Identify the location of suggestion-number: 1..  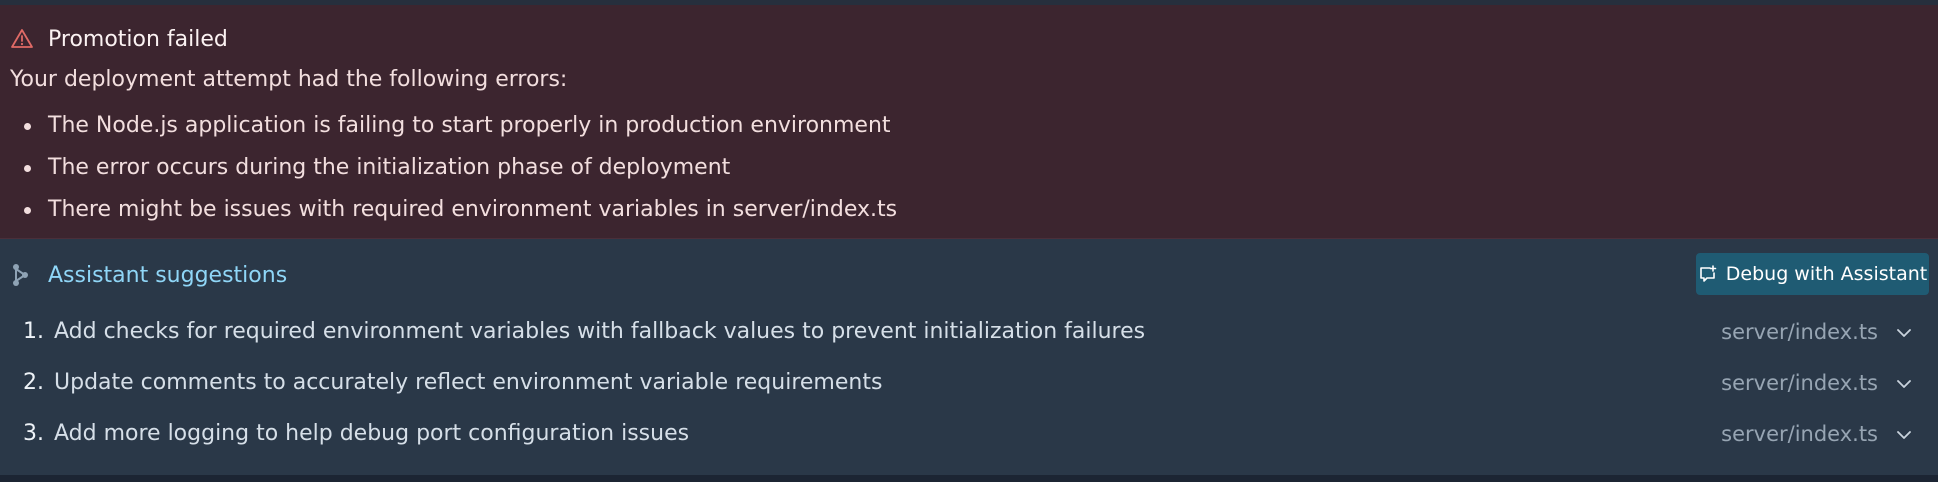
(33, 331).